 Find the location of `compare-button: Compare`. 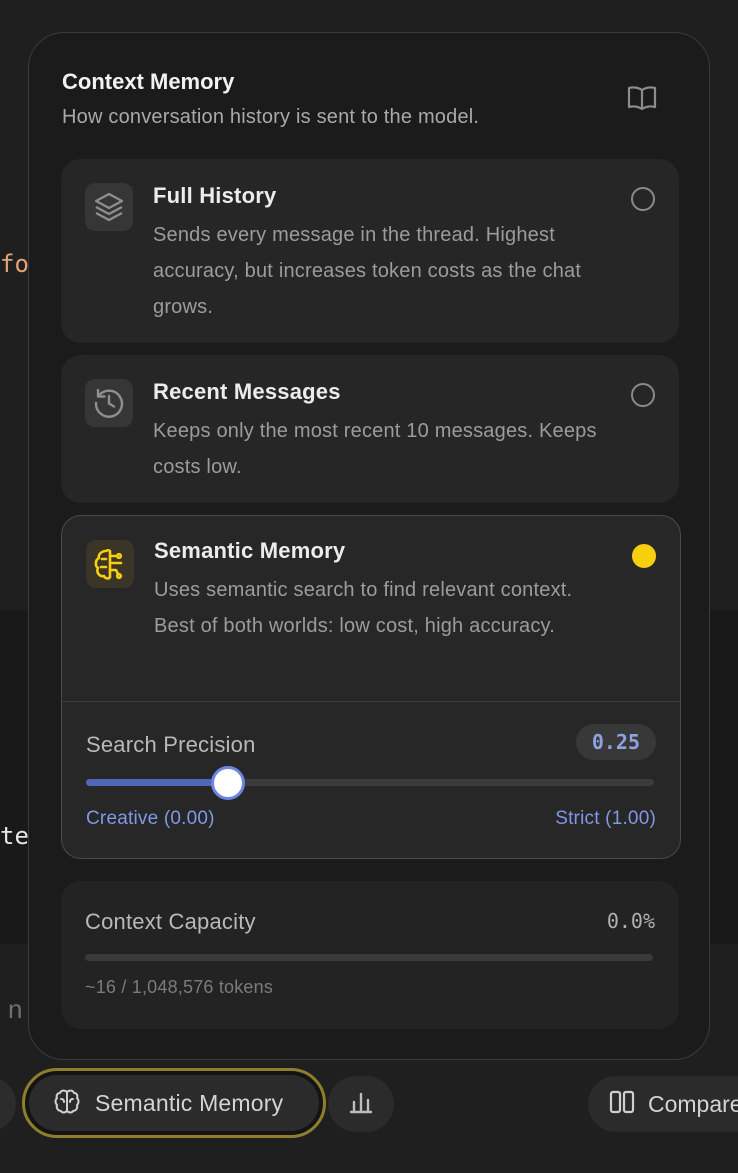

compare-button: Compare is located at coordinates (663, 1104).